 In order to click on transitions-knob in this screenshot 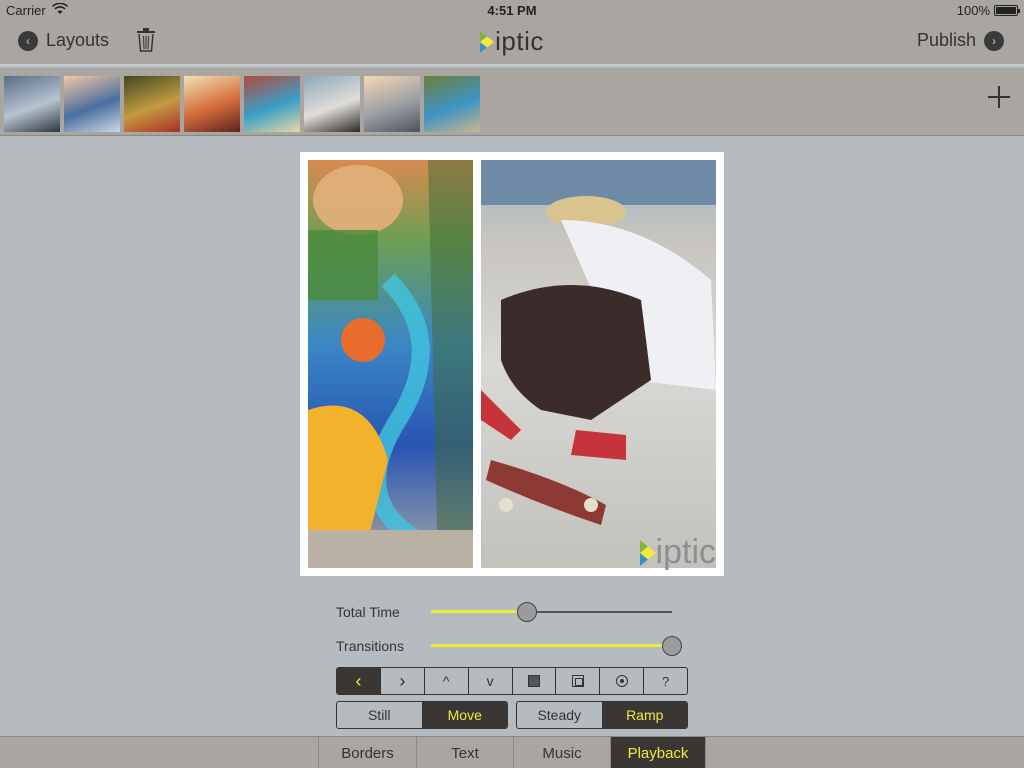, I will do `click(672, 646)`.